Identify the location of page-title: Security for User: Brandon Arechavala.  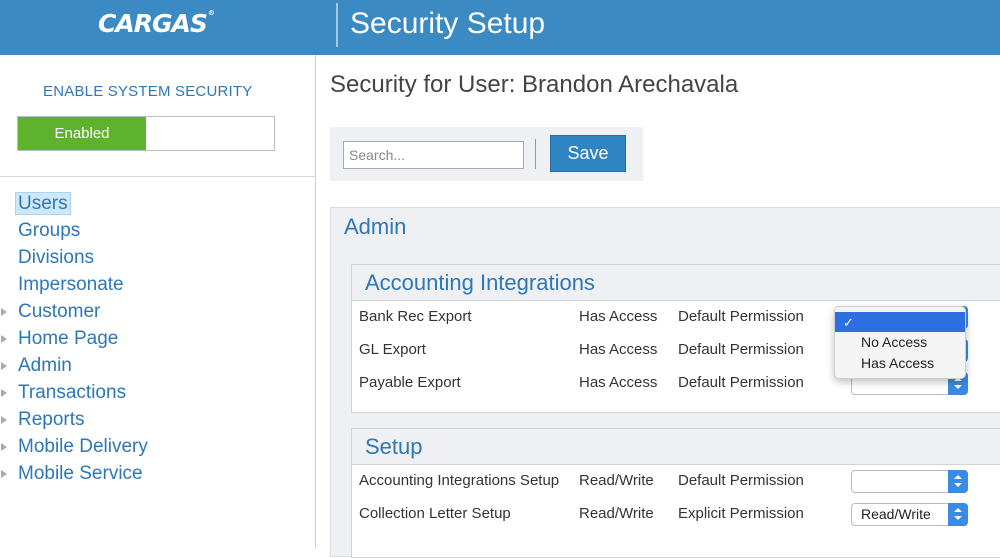
(534, 84).